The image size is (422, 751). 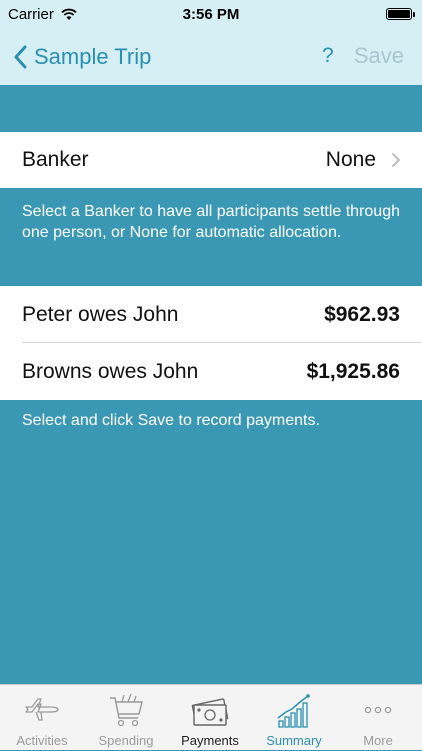 What do you see at coordinates (350, 159) in the screenshot?
I see `banker-value: None` at bounding box center [350, 159].